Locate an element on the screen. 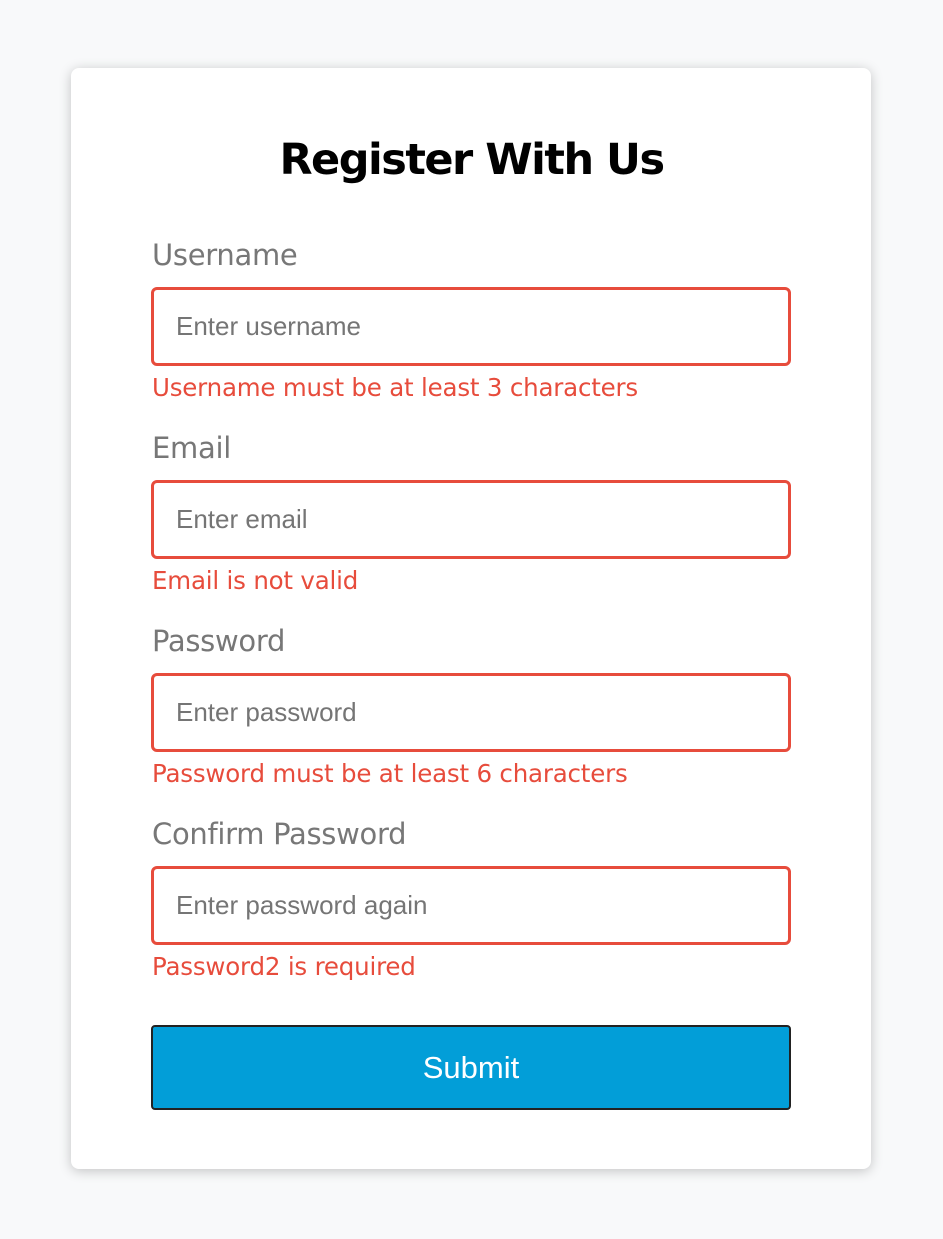  password-label: Password is located at coordinates (219, 641).